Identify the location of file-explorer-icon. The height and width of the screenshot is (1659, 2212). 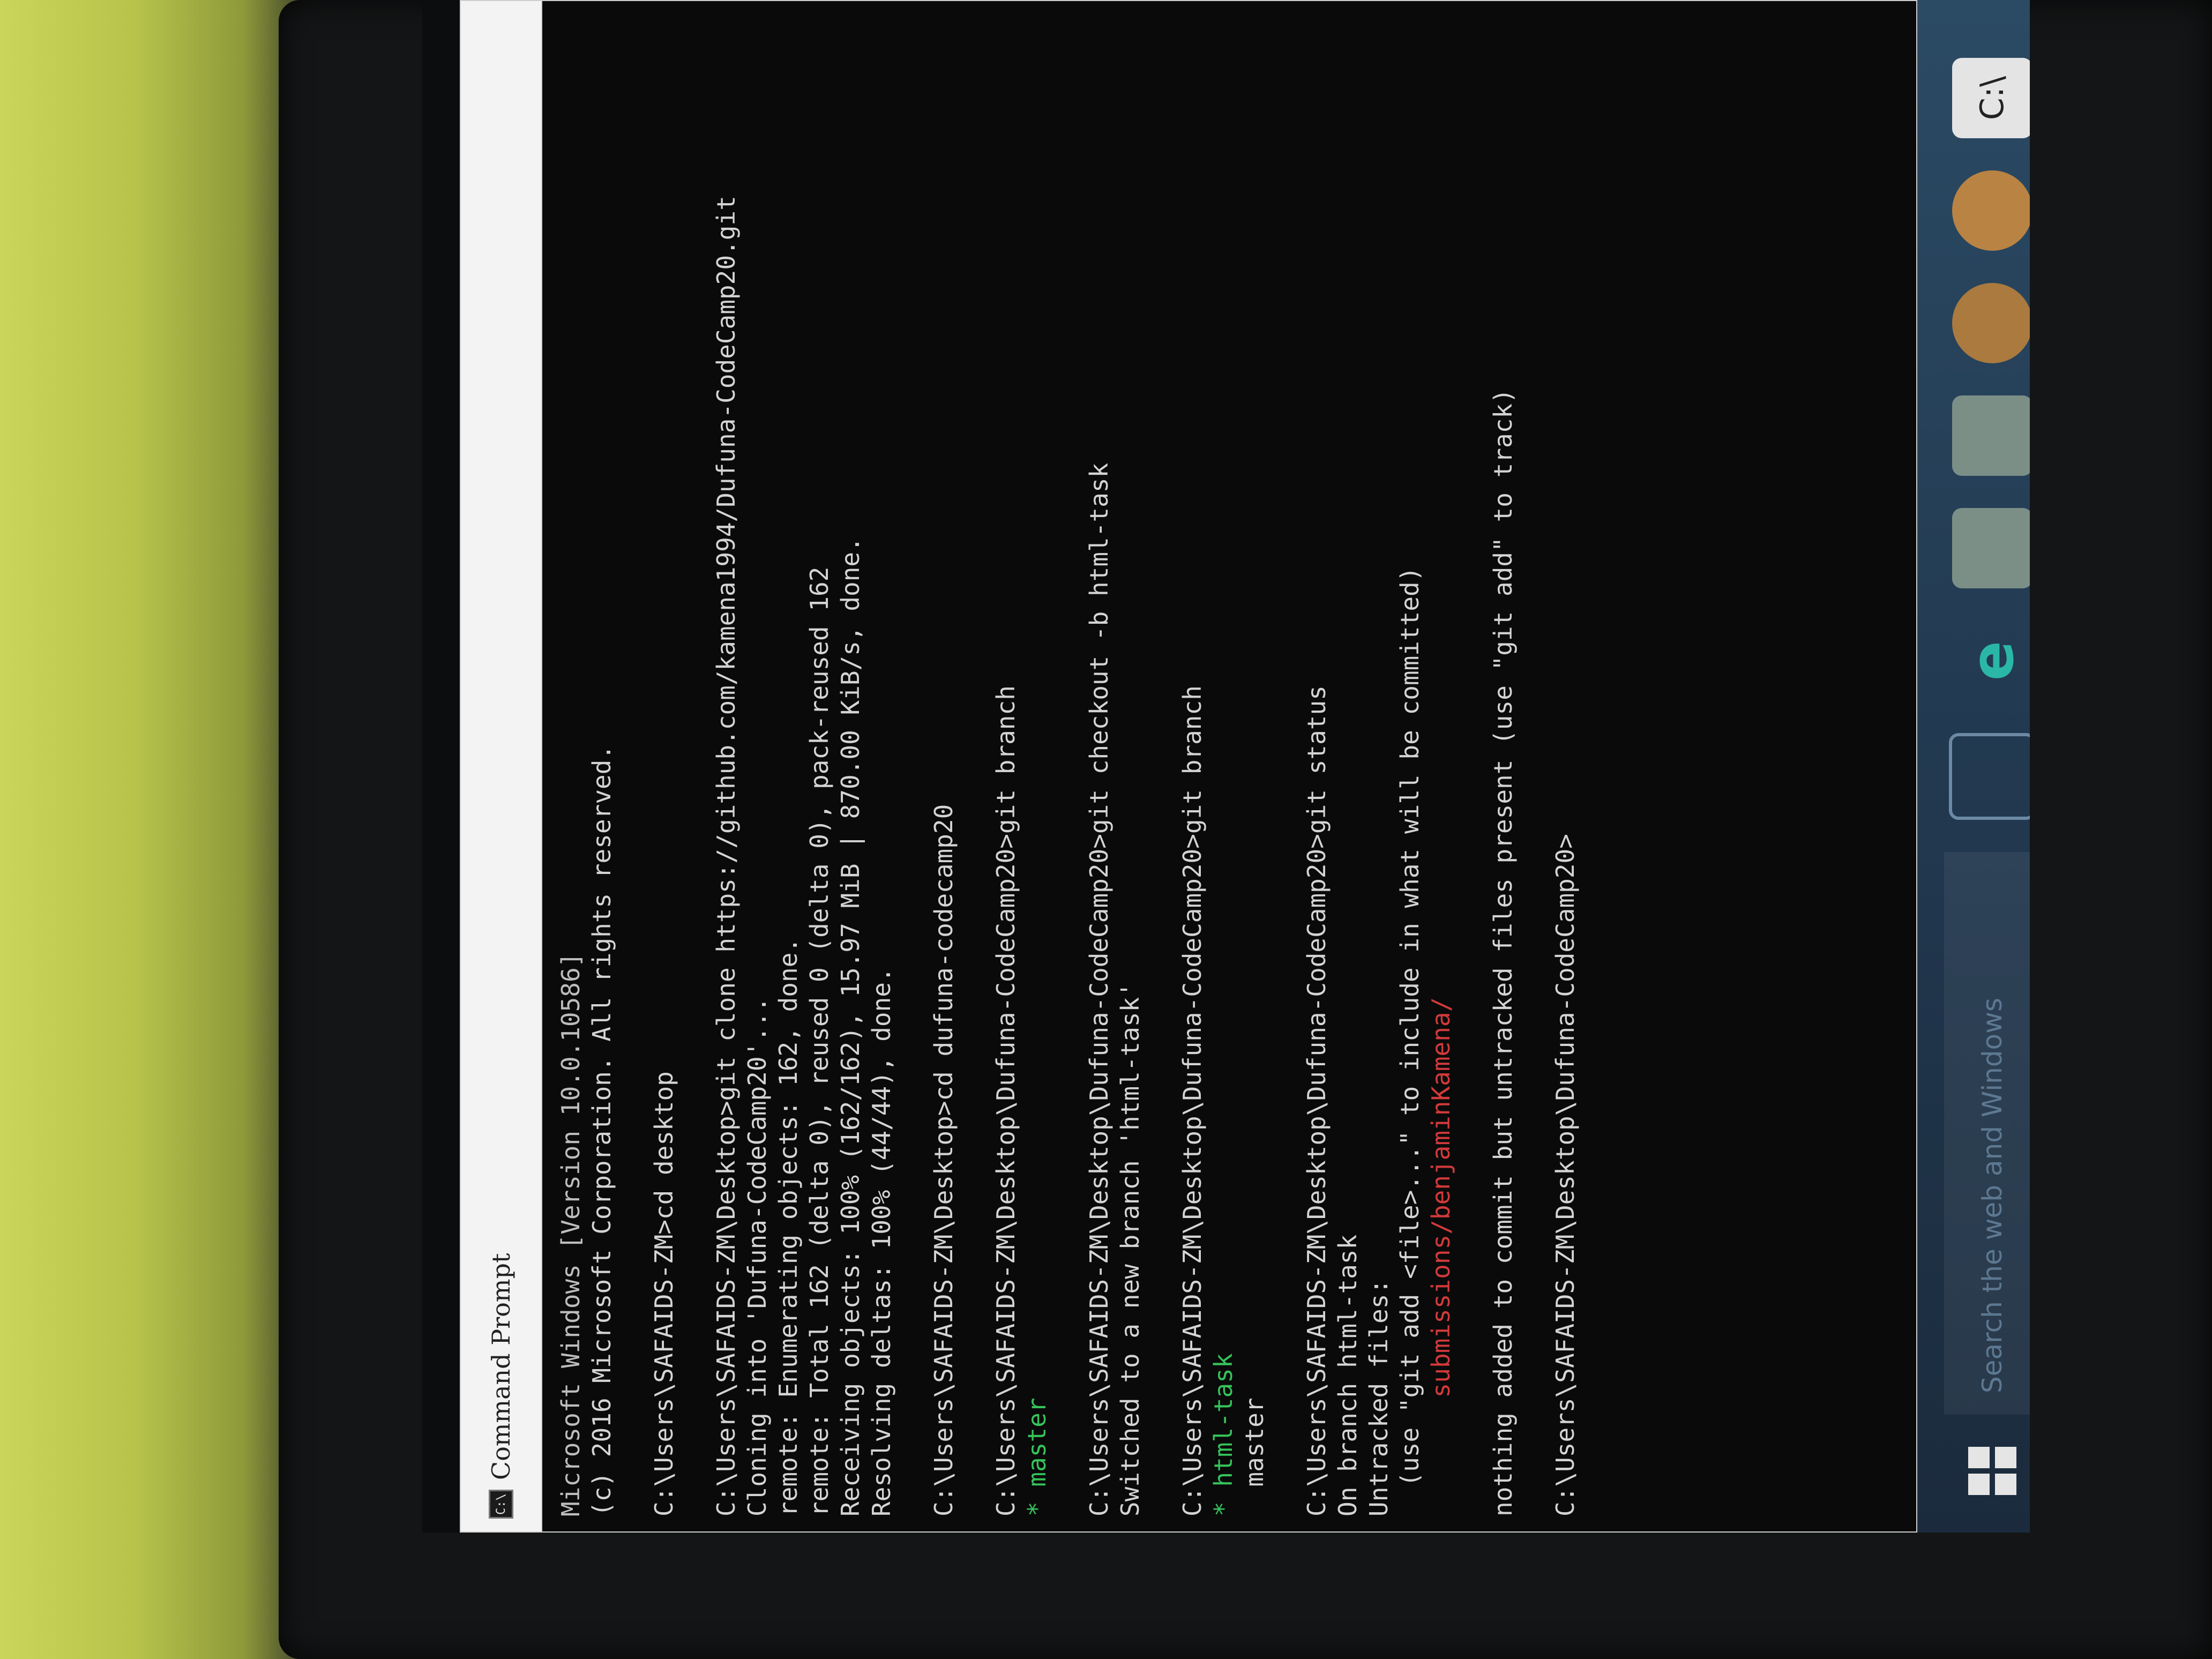
(1991, 548).